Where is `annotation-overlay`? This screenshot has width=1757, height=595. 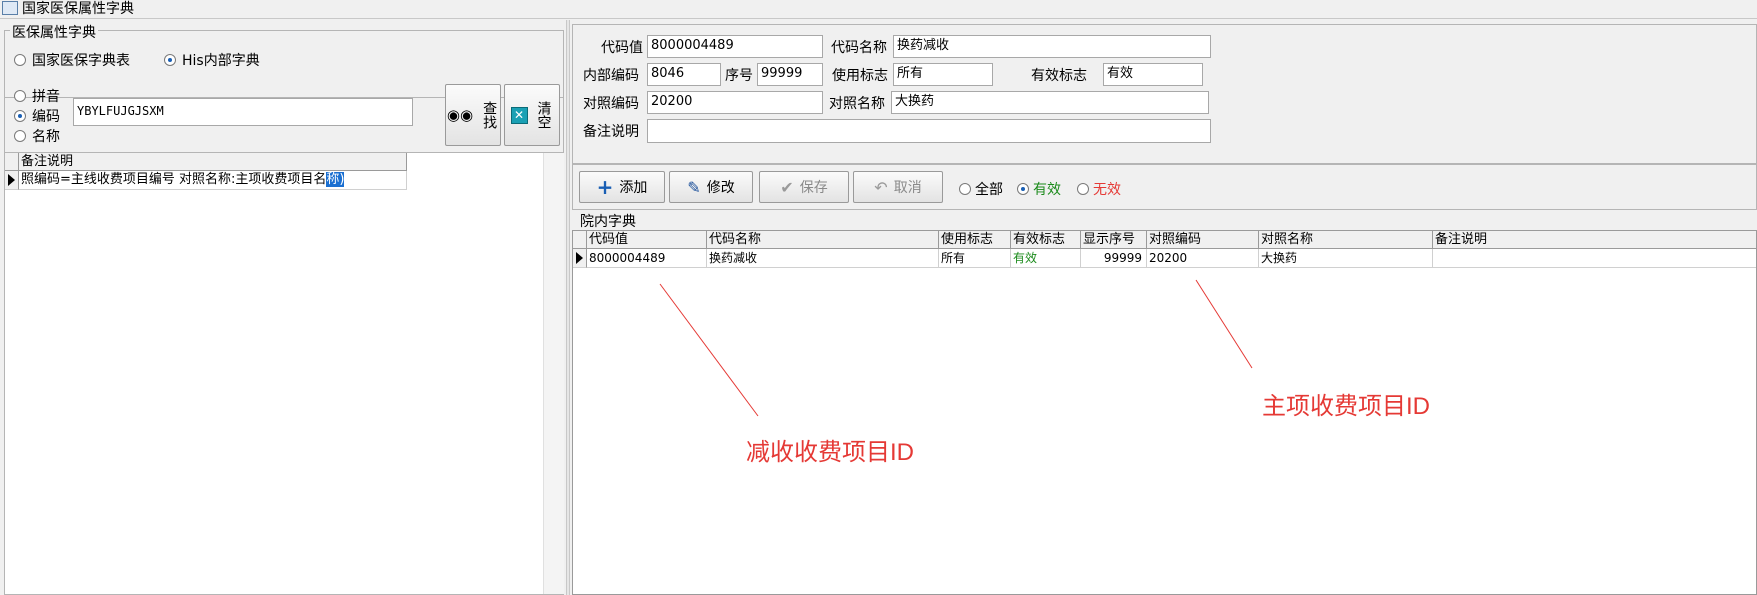 annotation-overlay is located at coordinates (956, 348).